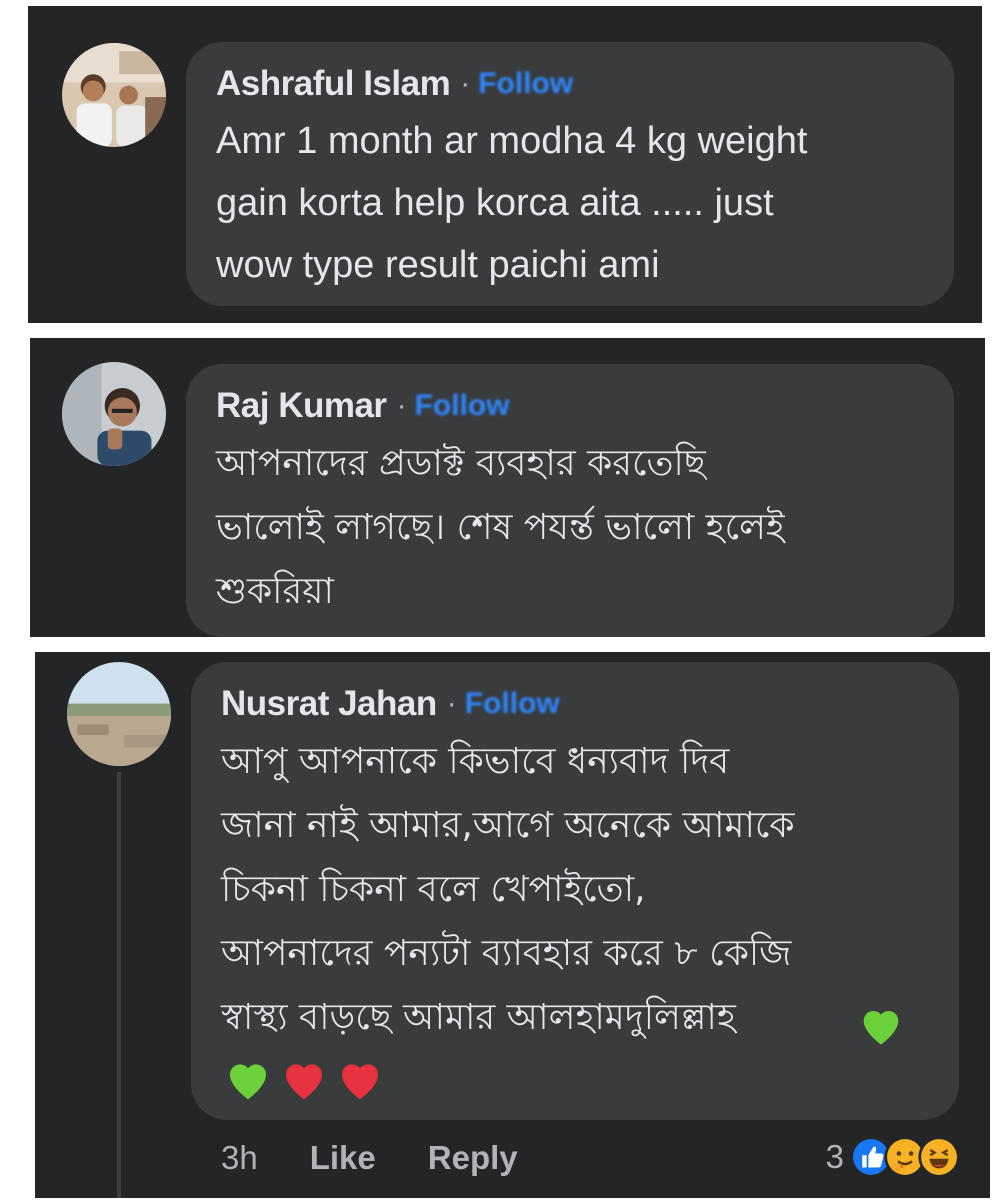 The image size is (1005, 1200). What do you see at coordinates (834, 1156) in the screenshot?
I see `reaction-count: 3` at bounding box center [834, 1156].